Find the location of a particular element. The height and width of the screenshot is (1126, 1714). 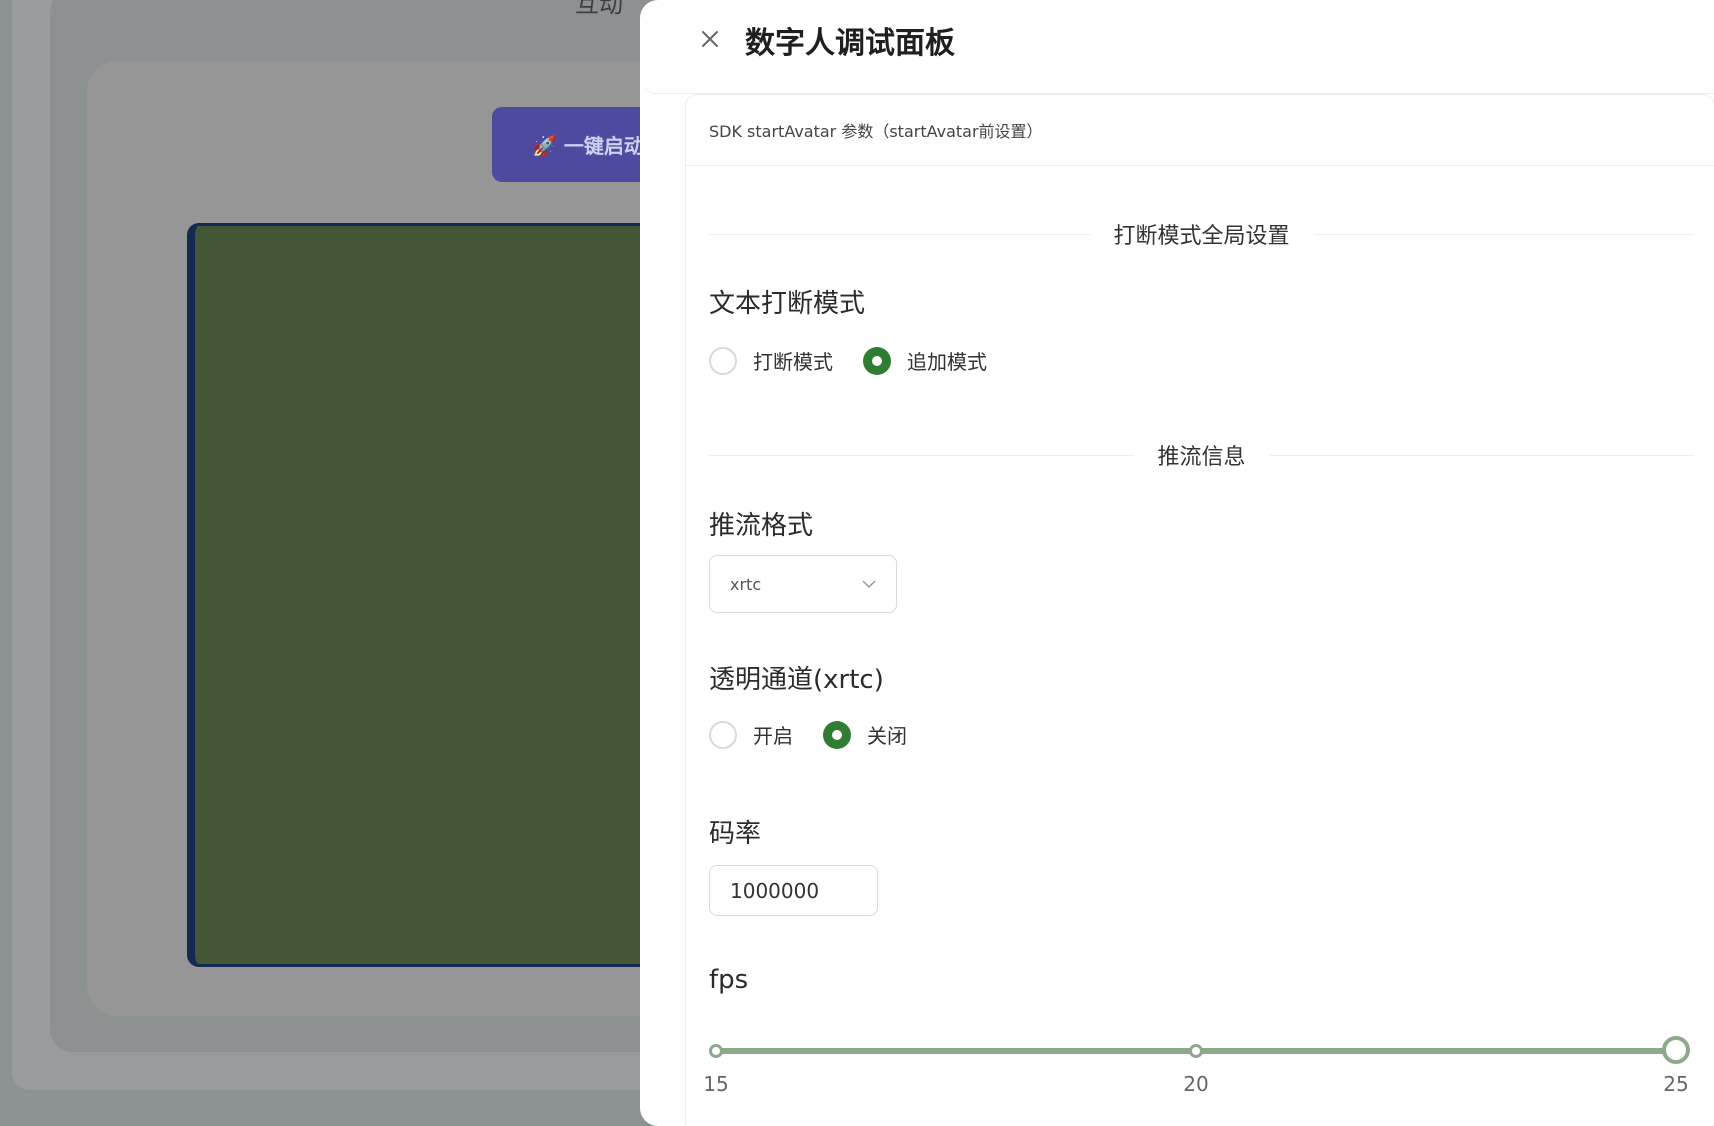

fps-slider-handle is located at coordinates (1676, 1050).